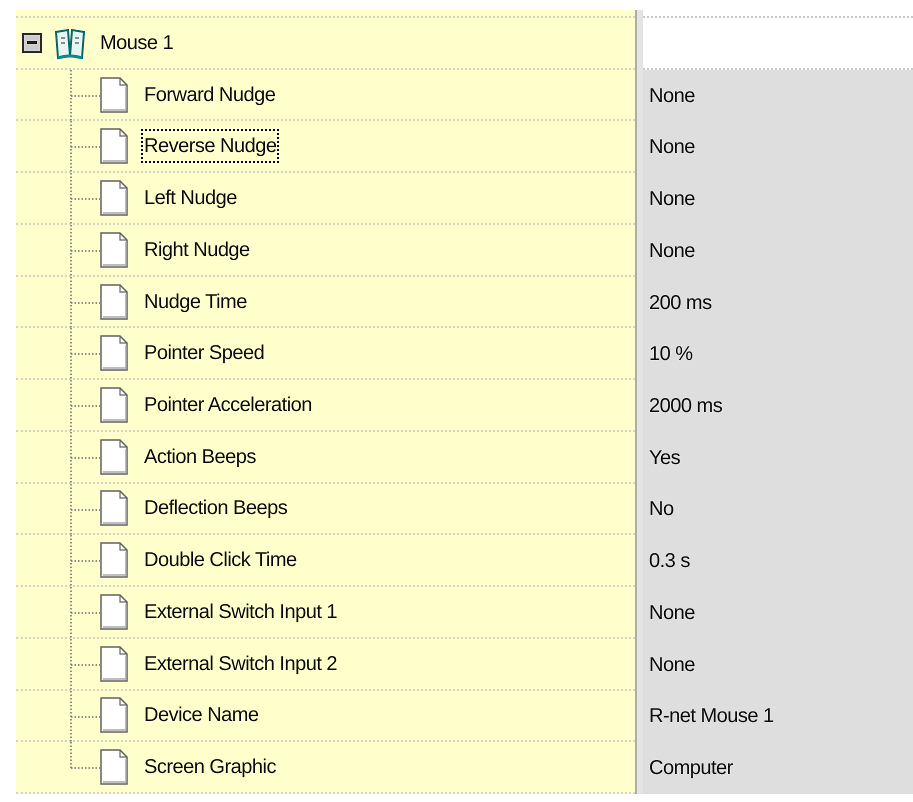 This screenshot has height=802, width=913. What do you see at coordinates (200, 457) in the screenshot?
I see `tree-item-label: Action Beeps` at bounding box center [200, 457].